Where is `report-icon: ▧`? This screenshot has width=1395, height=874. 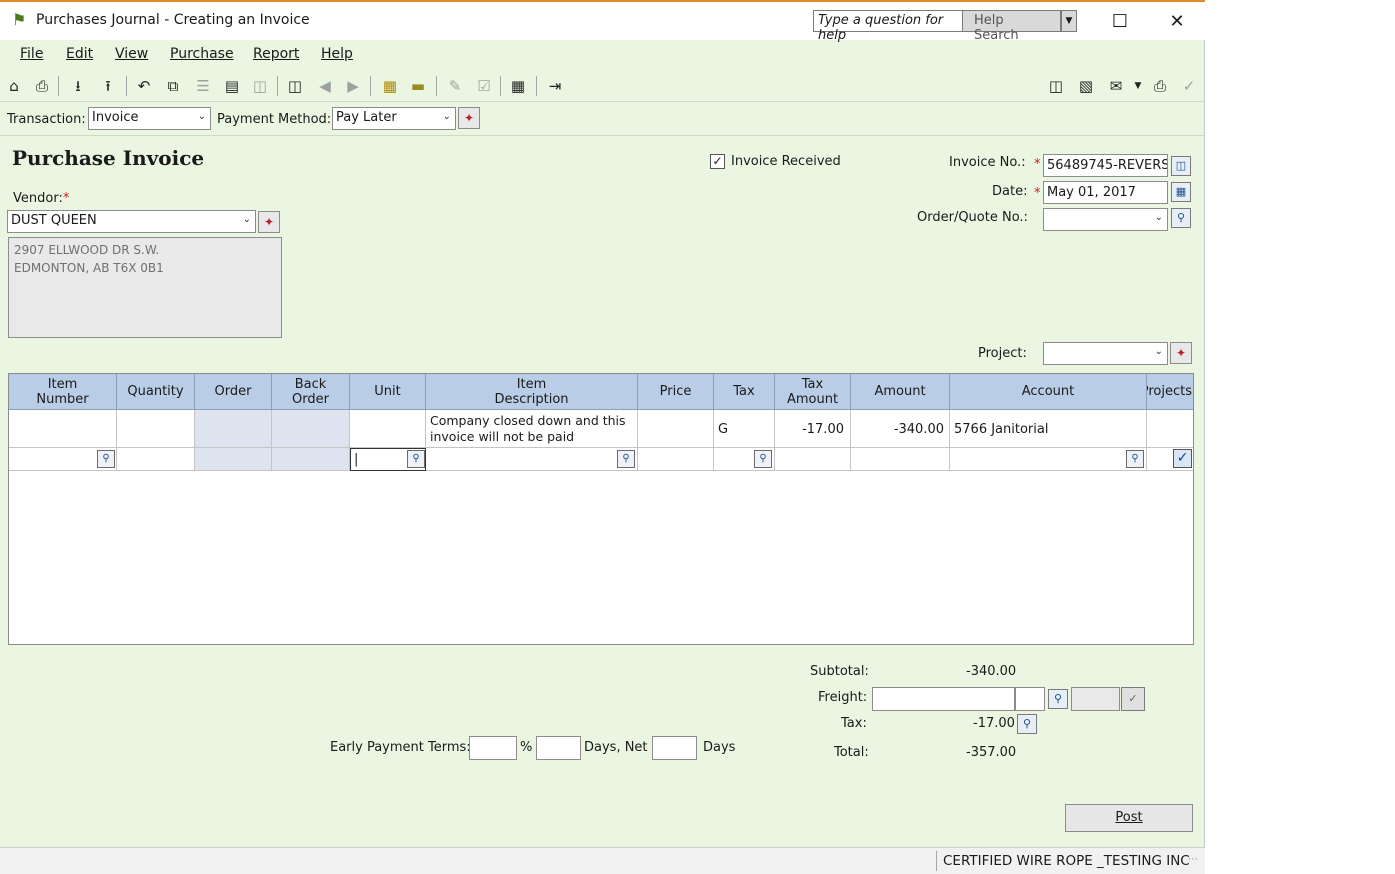 report-icon: ▧ is located at coordinates (1086, 86).